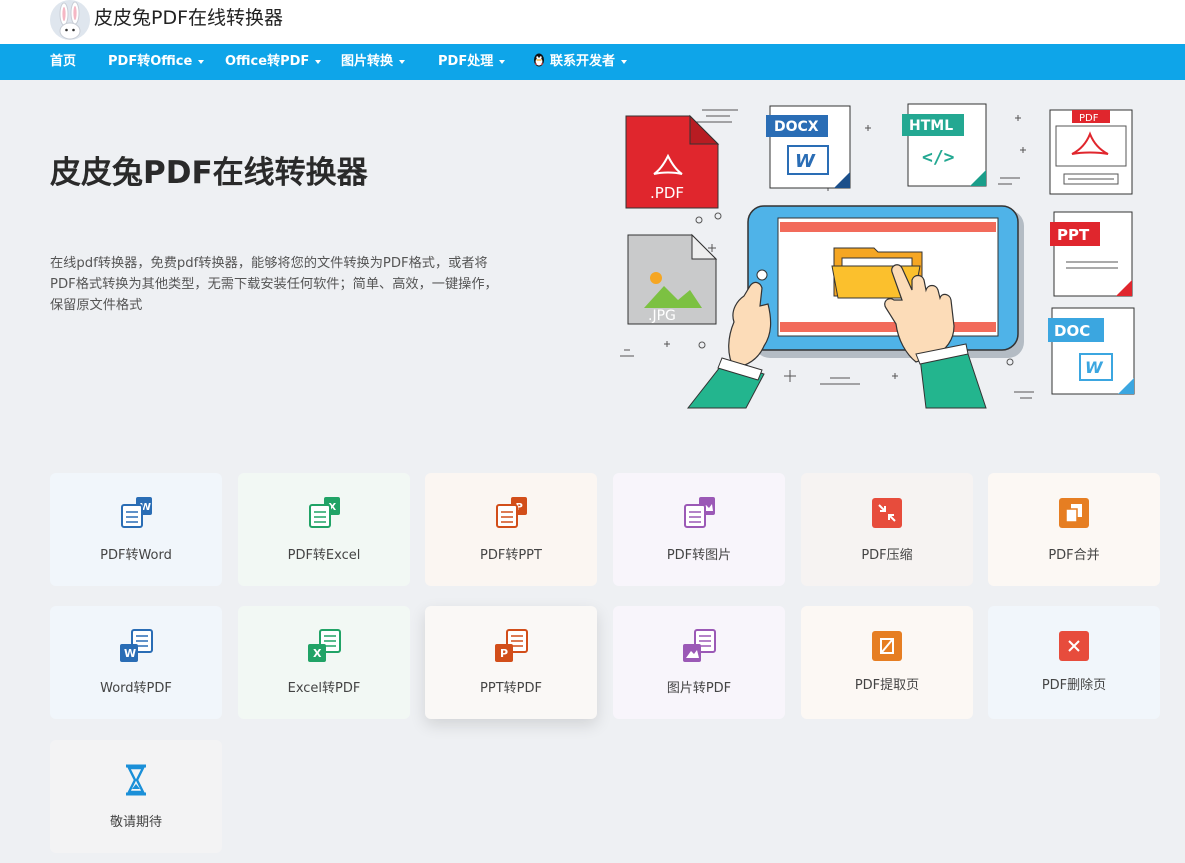 The width and height of the screenshot is (1185, 863). I want to click on tool-card-excel-to-pdf: X Excel转PDF, so click(324, 662).